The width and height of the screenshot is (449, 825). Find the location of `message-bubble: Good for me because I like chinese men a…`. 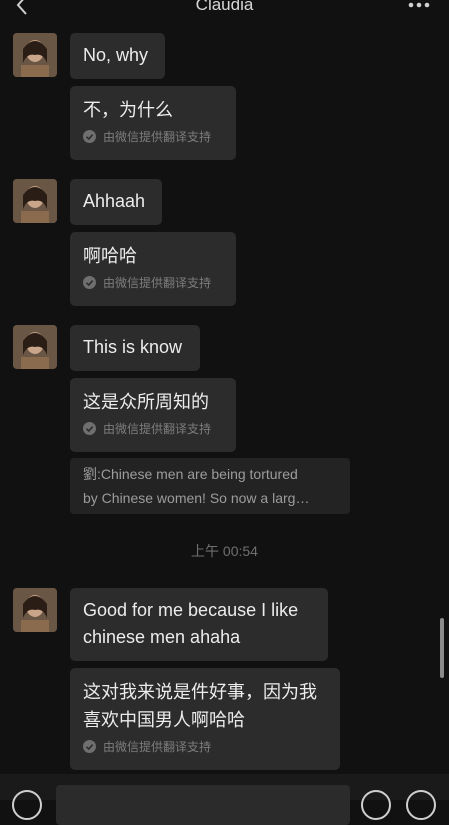

message-bubble: Good for me because I like chinese men a… is located at coordinates (199, 624).